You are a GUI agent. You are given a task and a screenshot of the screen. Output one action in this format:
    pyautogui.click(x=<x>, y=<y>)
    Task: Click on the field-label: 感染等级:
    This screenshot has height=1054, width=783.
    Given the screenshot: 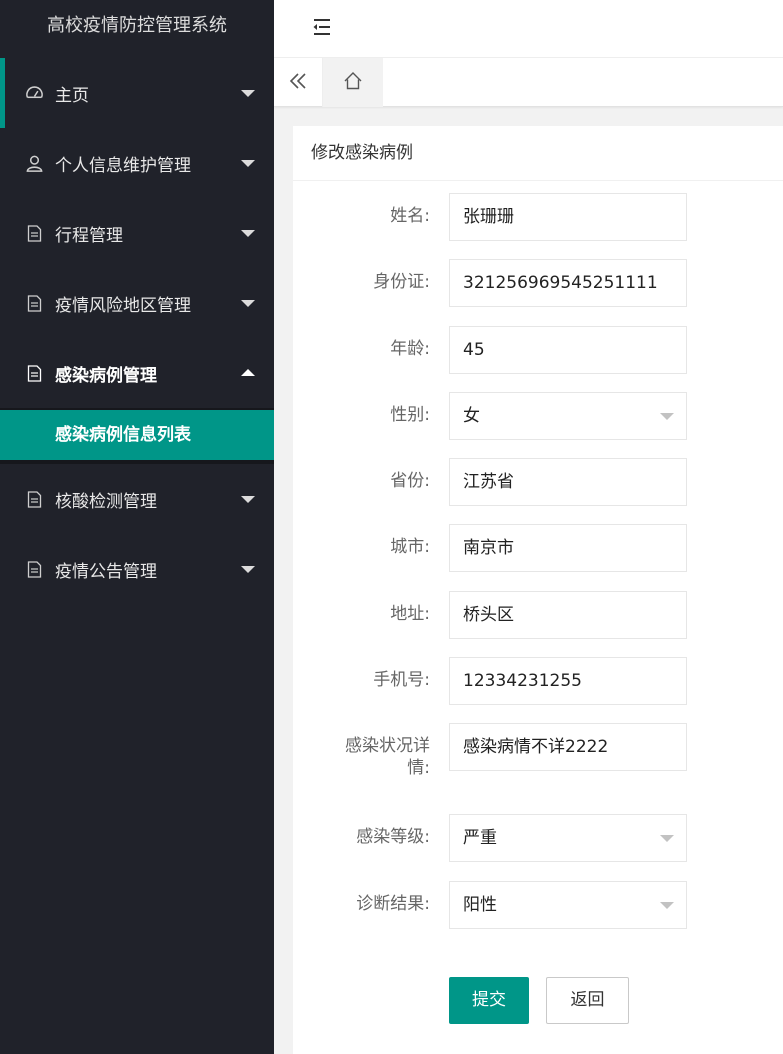 What is the action you would take?
    pyautogui.click(x=393, y=837)
    